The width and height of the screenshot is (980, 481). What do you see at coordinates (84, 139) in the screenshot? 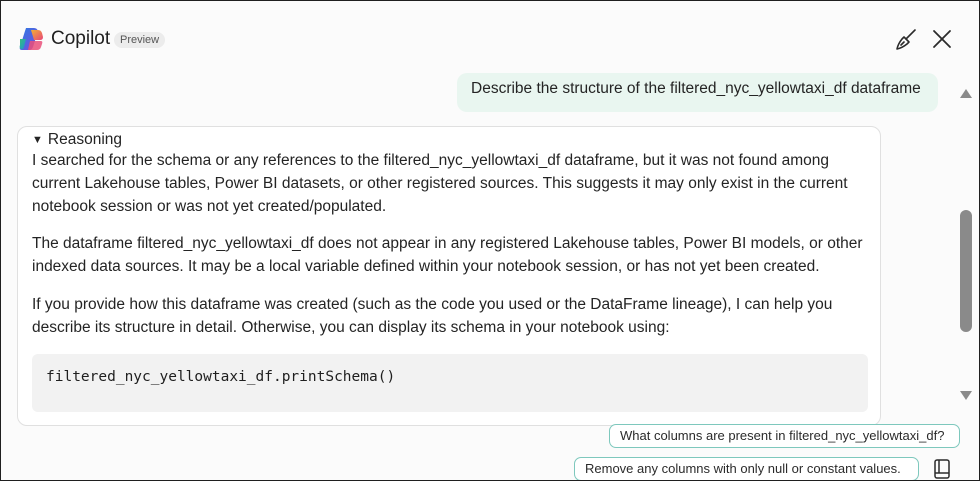
I see `reasoning-label: Reasoning` at bounding box center [84, 139].